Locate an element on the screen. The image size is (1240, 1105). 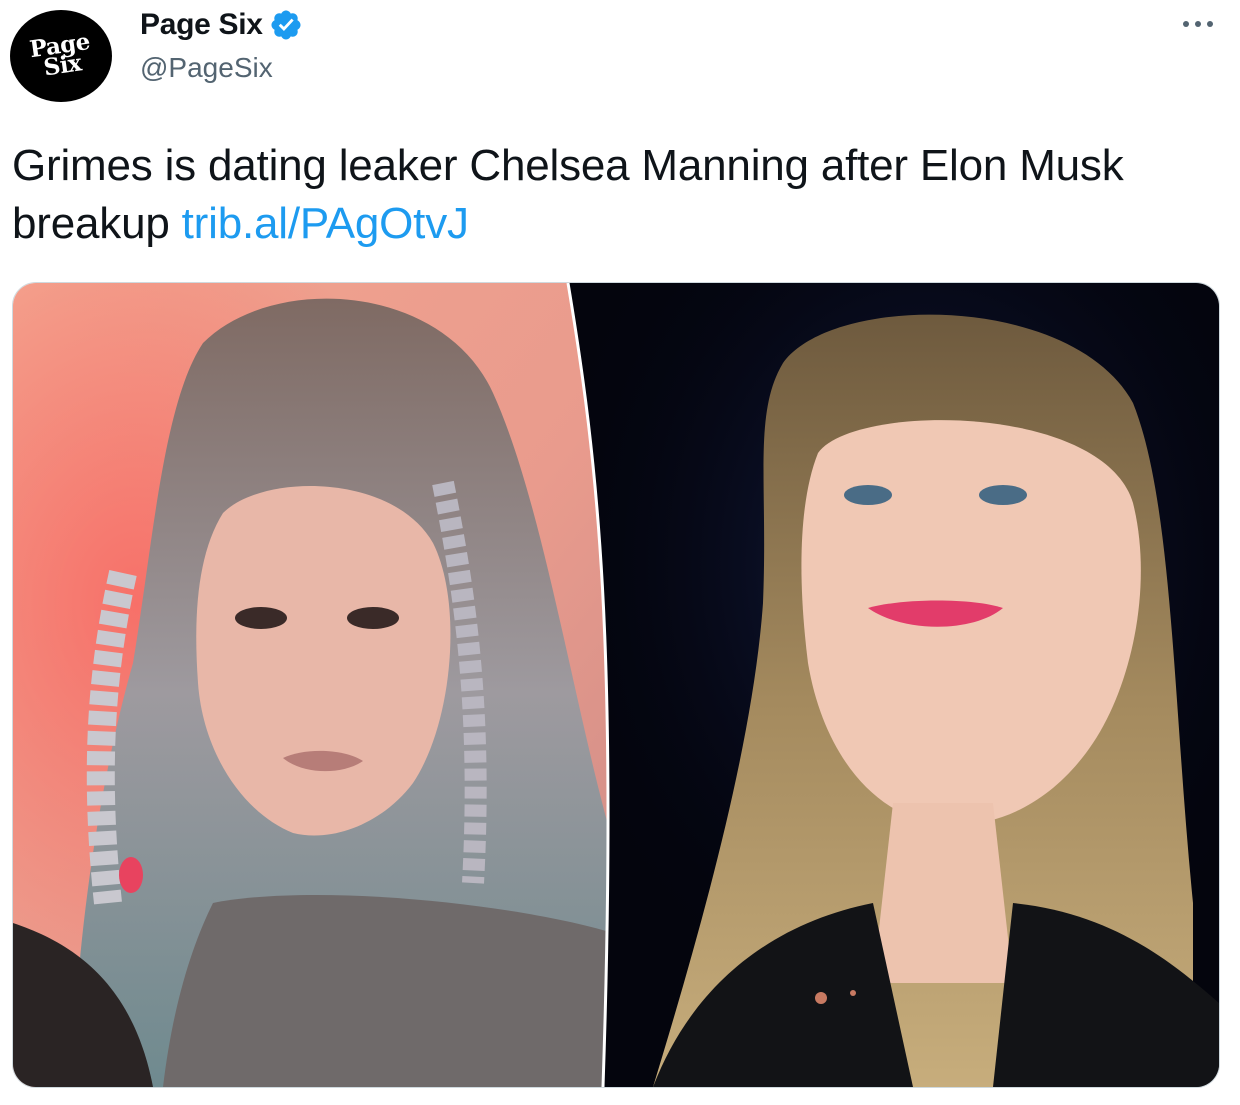
avatar-logo-text: Page Six is located at coordinates (59, 55).